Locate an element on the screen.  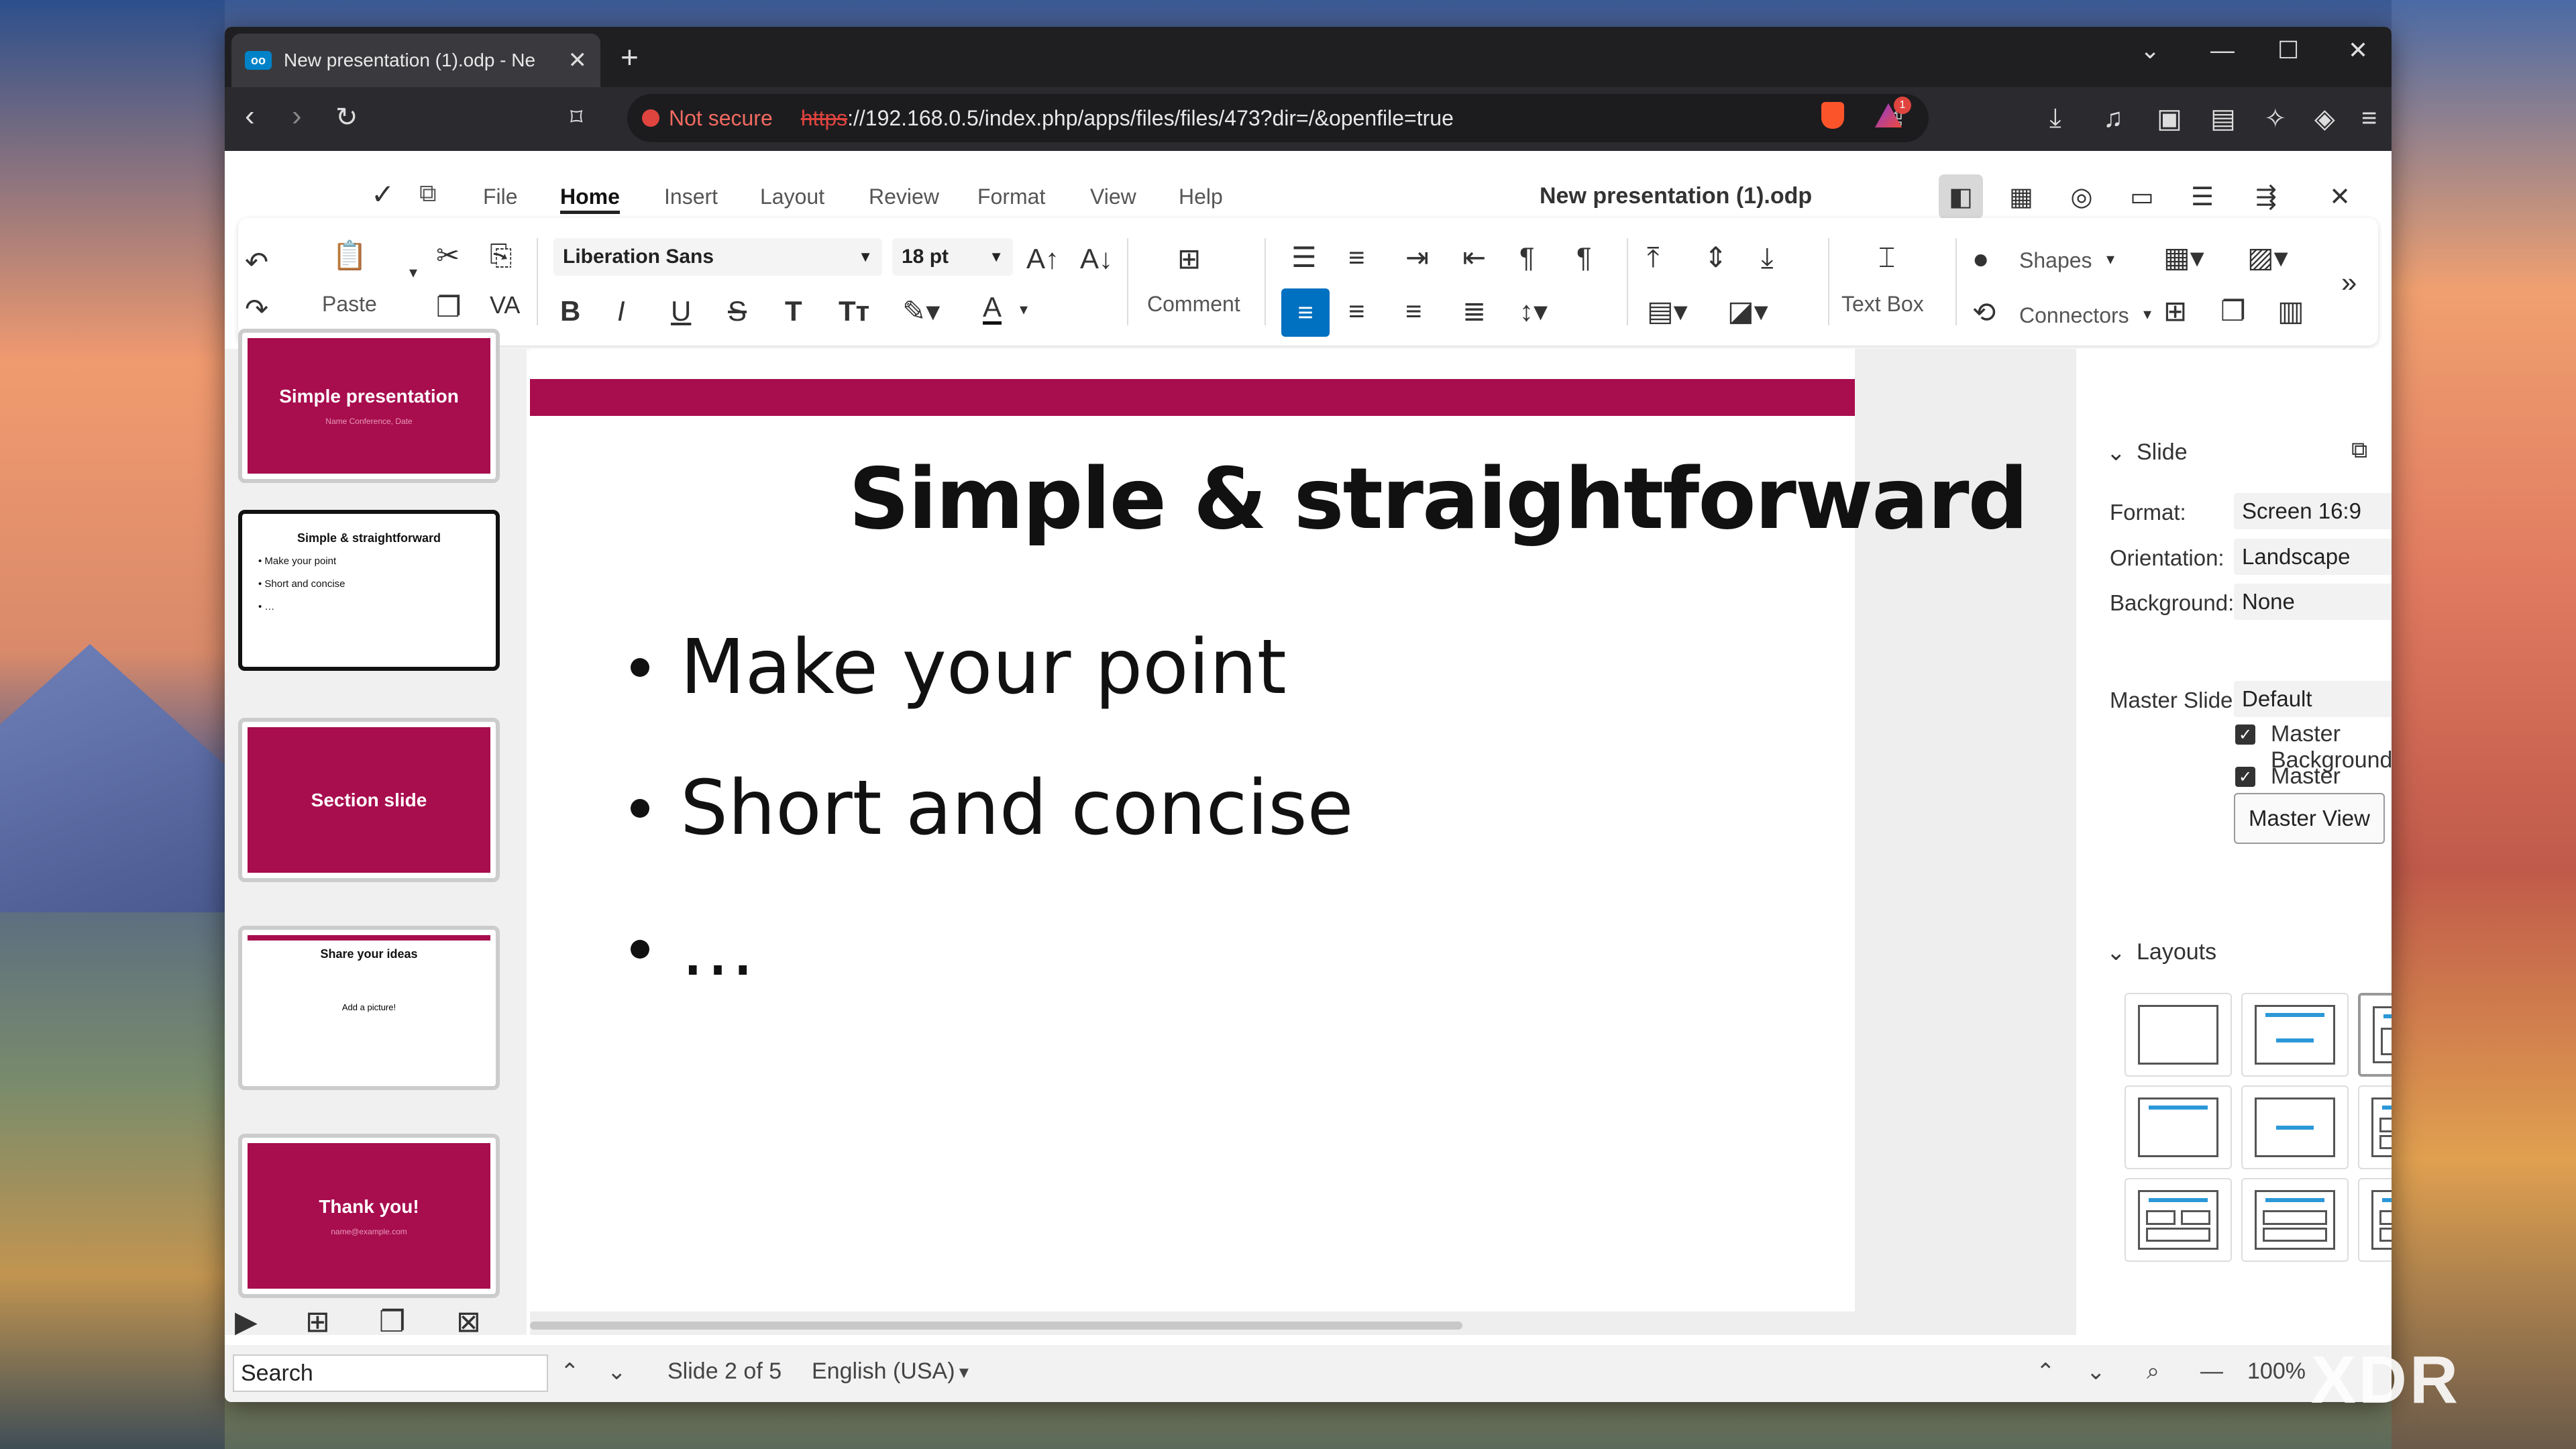
search-input is located at coordinates (390, 1373).